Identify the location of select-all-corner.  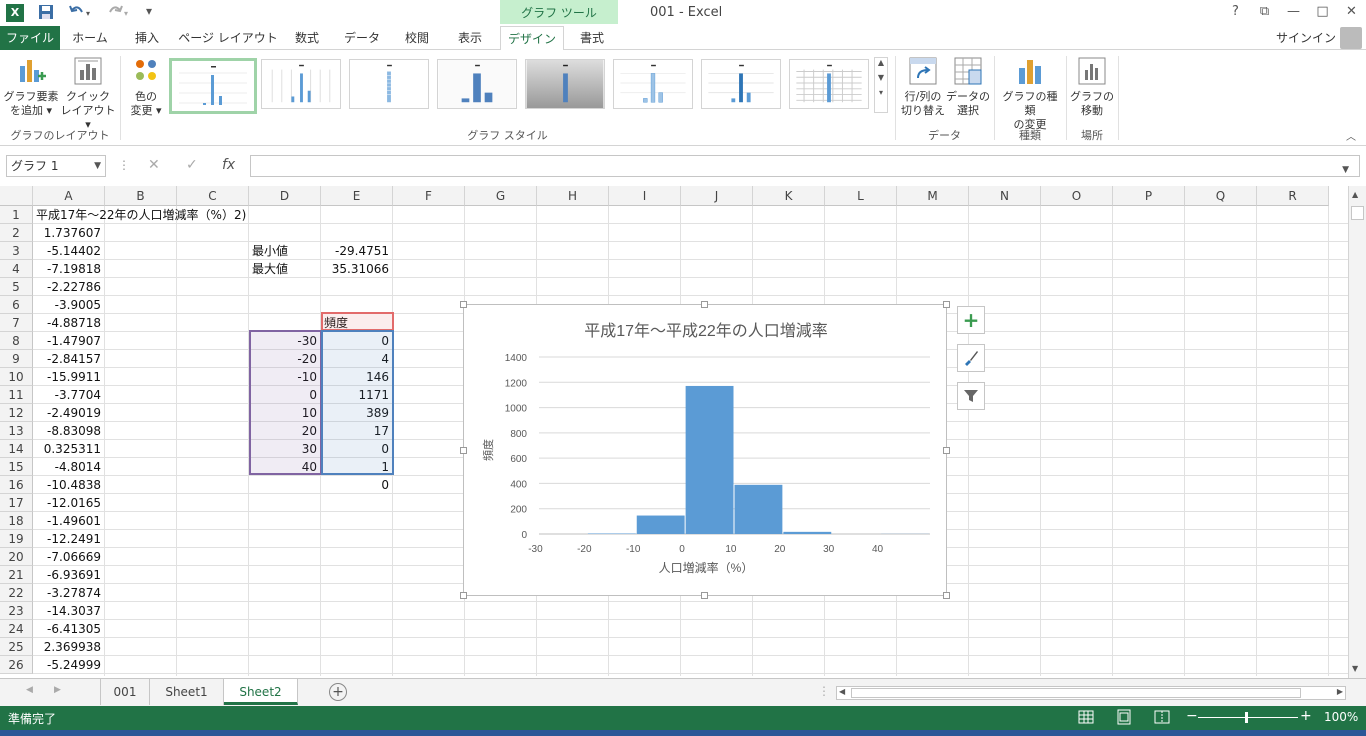
(16, 196).